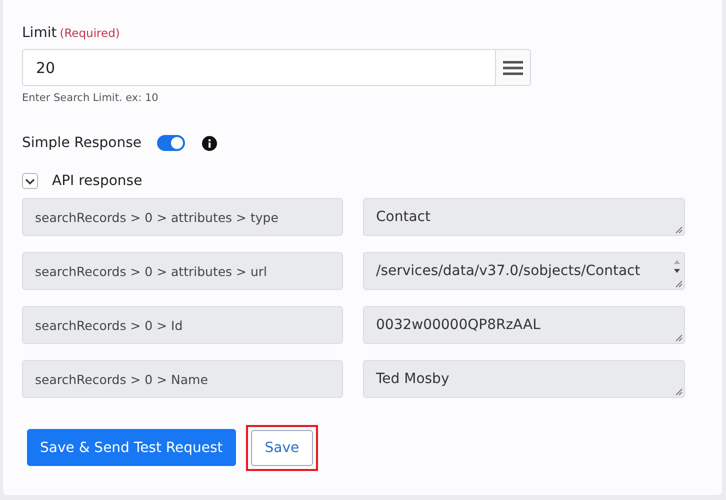 Image resolution: width=726 pixels, height=500 pixels. What do you see at coordinates (182, 325) in the screenshot?
I see `key-field: searchRecords > 0 > Id` at bounding box center [182, 325].